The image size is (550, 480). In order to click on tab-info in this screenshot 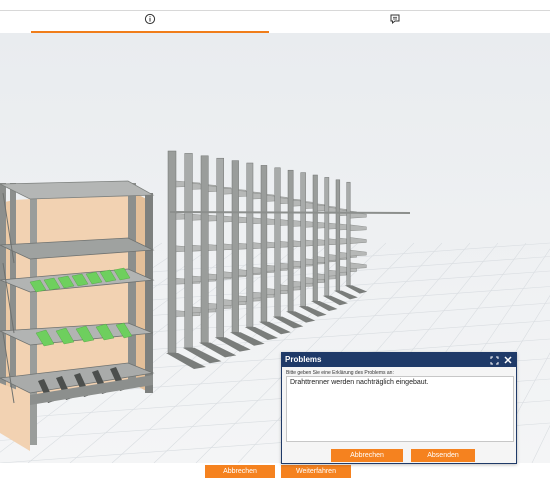, I will do `click(150, 23)`.